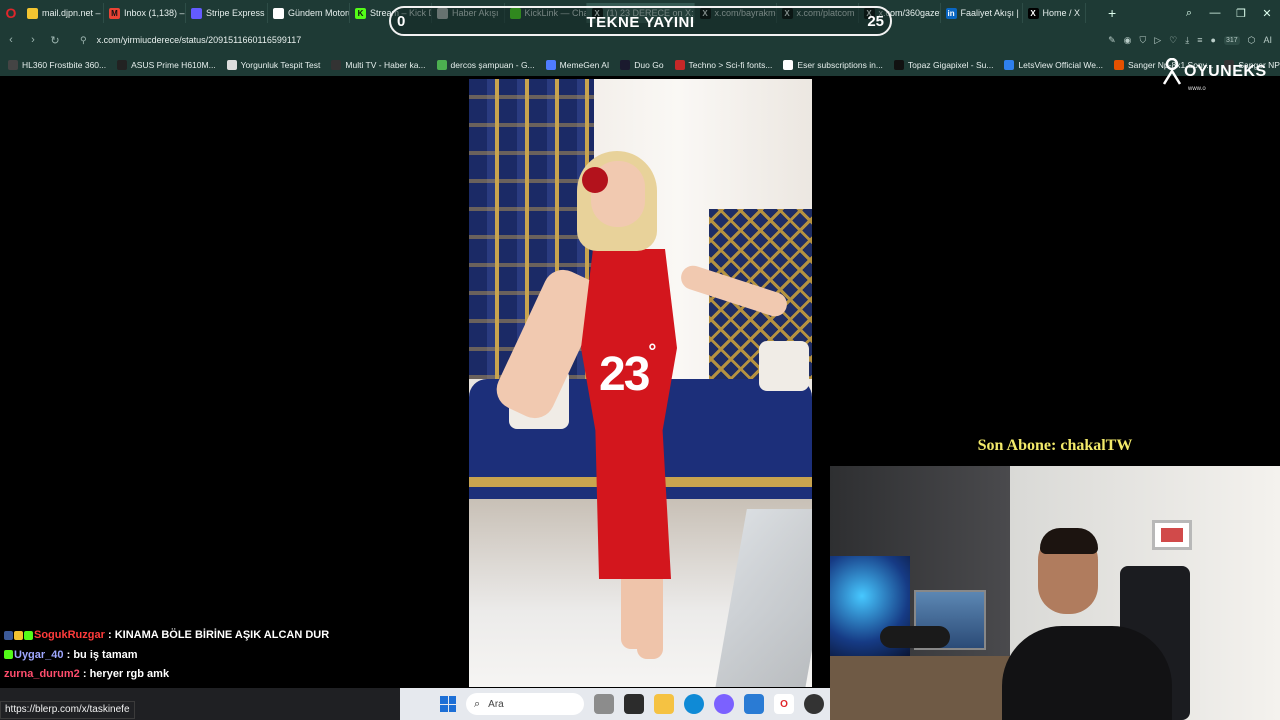 The image size is (1280, 720). What do you see at coordinates (724, 704) in the screenshot?
I see `copilot-icon` at bounding box center [724, 704].